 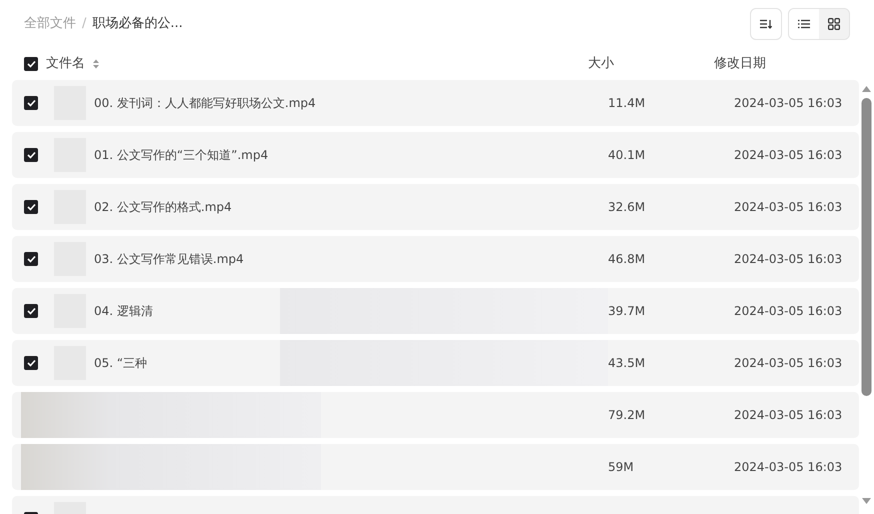 I want to click on file-name: 01. 公文写作的“三个知道”.mp4, so click(x=181, y=155).